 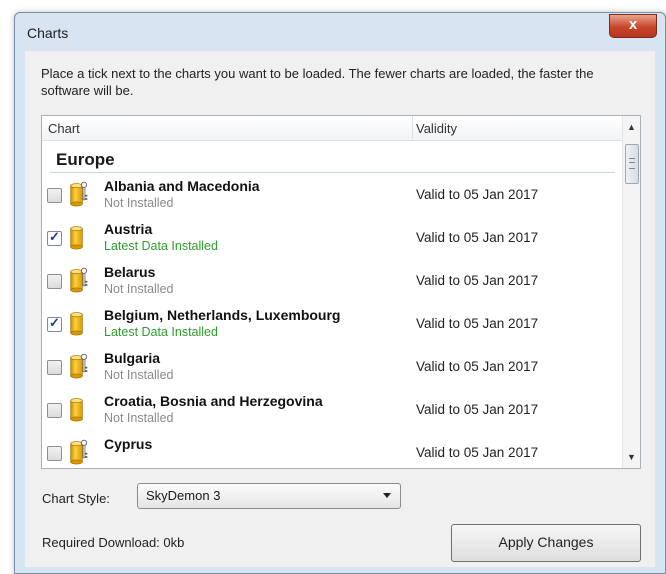 What do you see at coordinates (182, 186) in the screenshot?
I see `chart-name: Albania and Macedonia` at bounding box center [182, 186].